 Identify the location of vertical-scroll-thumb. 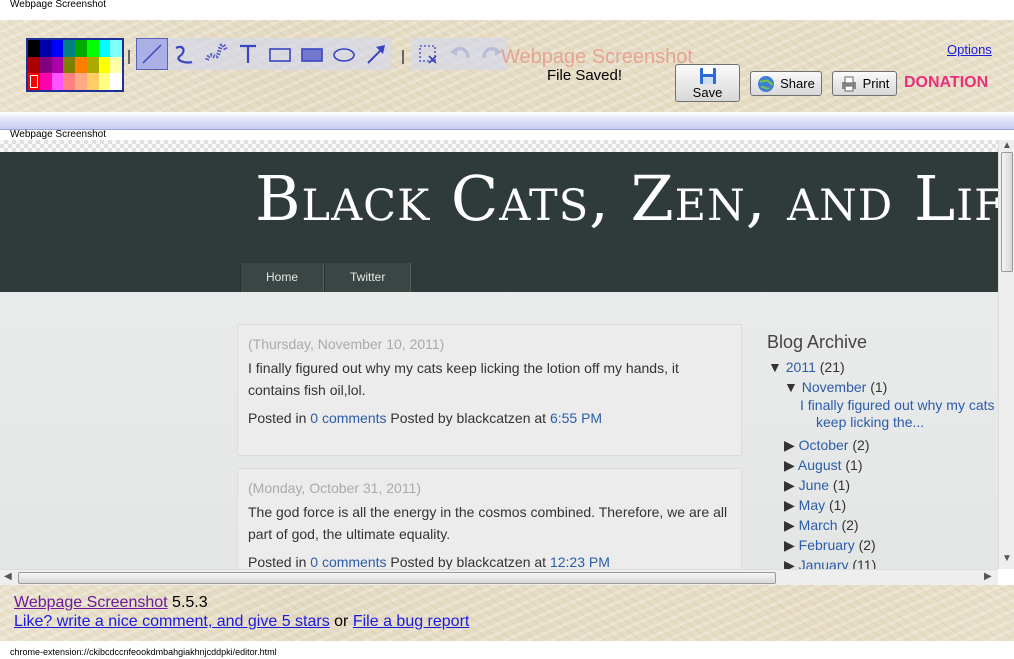
(1007, 212).